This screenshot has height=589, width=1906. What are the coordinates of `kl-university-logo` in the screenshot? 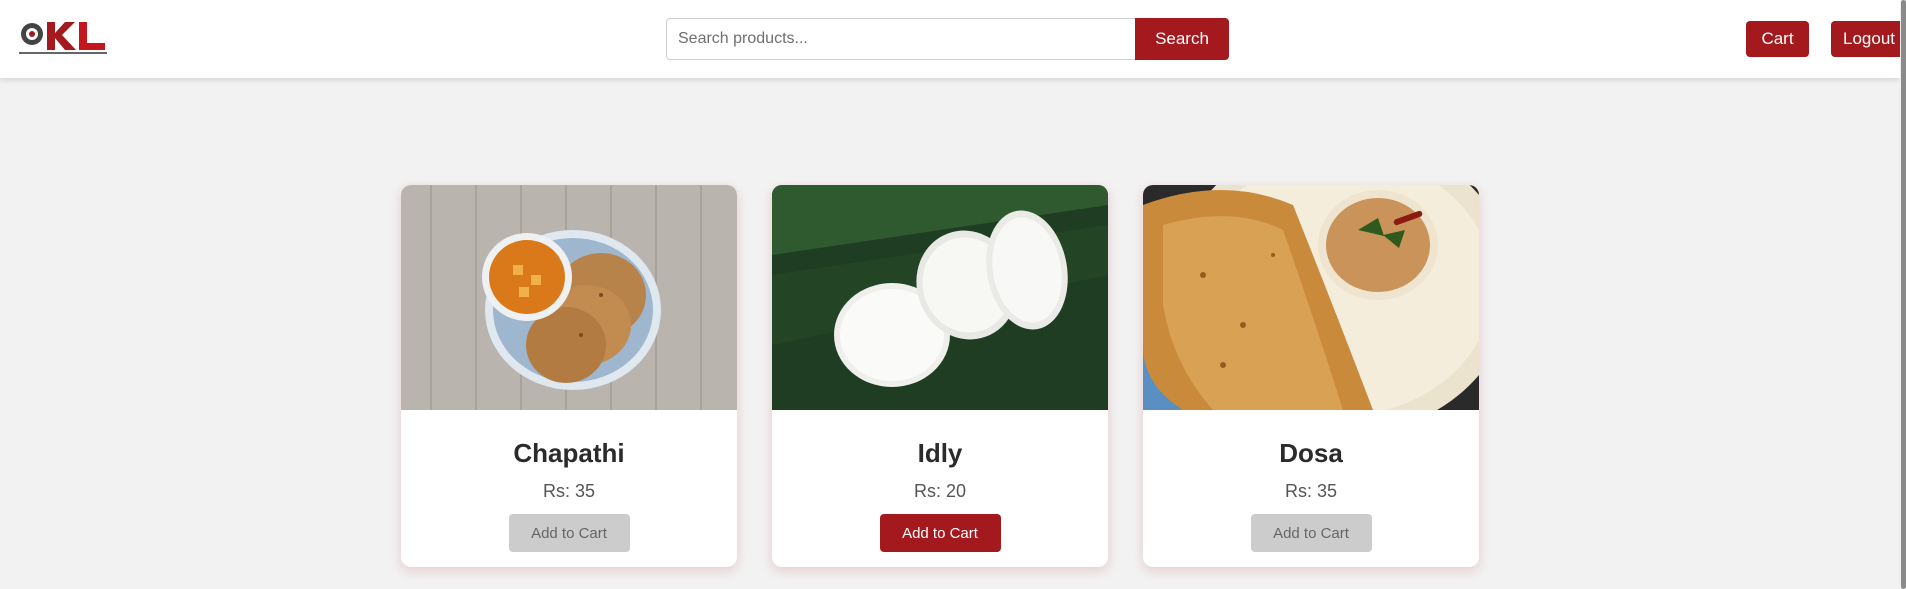 It's located at (64, 37).